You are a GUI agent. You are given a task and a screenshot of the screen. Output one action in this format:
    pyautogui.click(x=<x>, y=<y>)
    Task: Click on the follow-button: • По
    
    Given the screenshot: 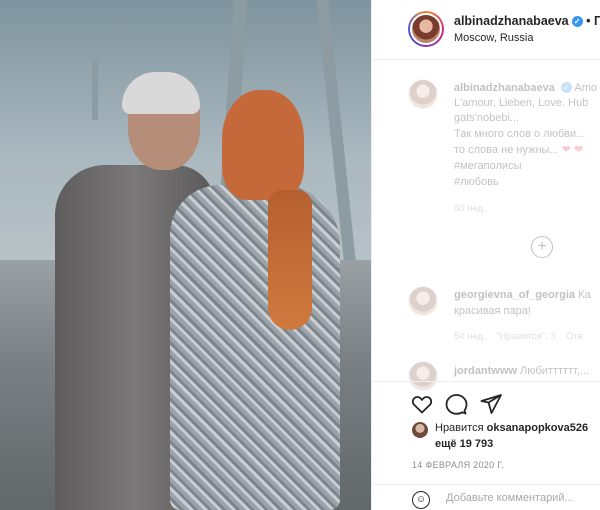 What is the action you would take?
    pyautogui.click(x=593, y=21)
    